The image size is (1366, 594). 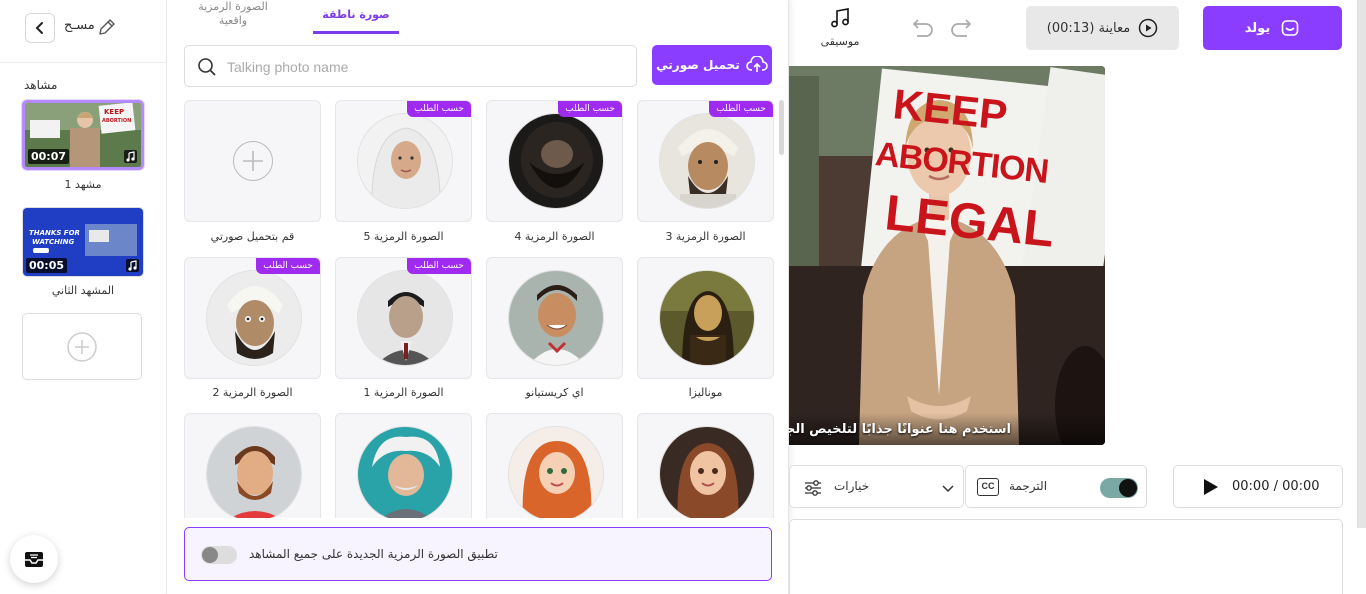 I want to click on page-scrollbar, so click(x=1361, y=264).